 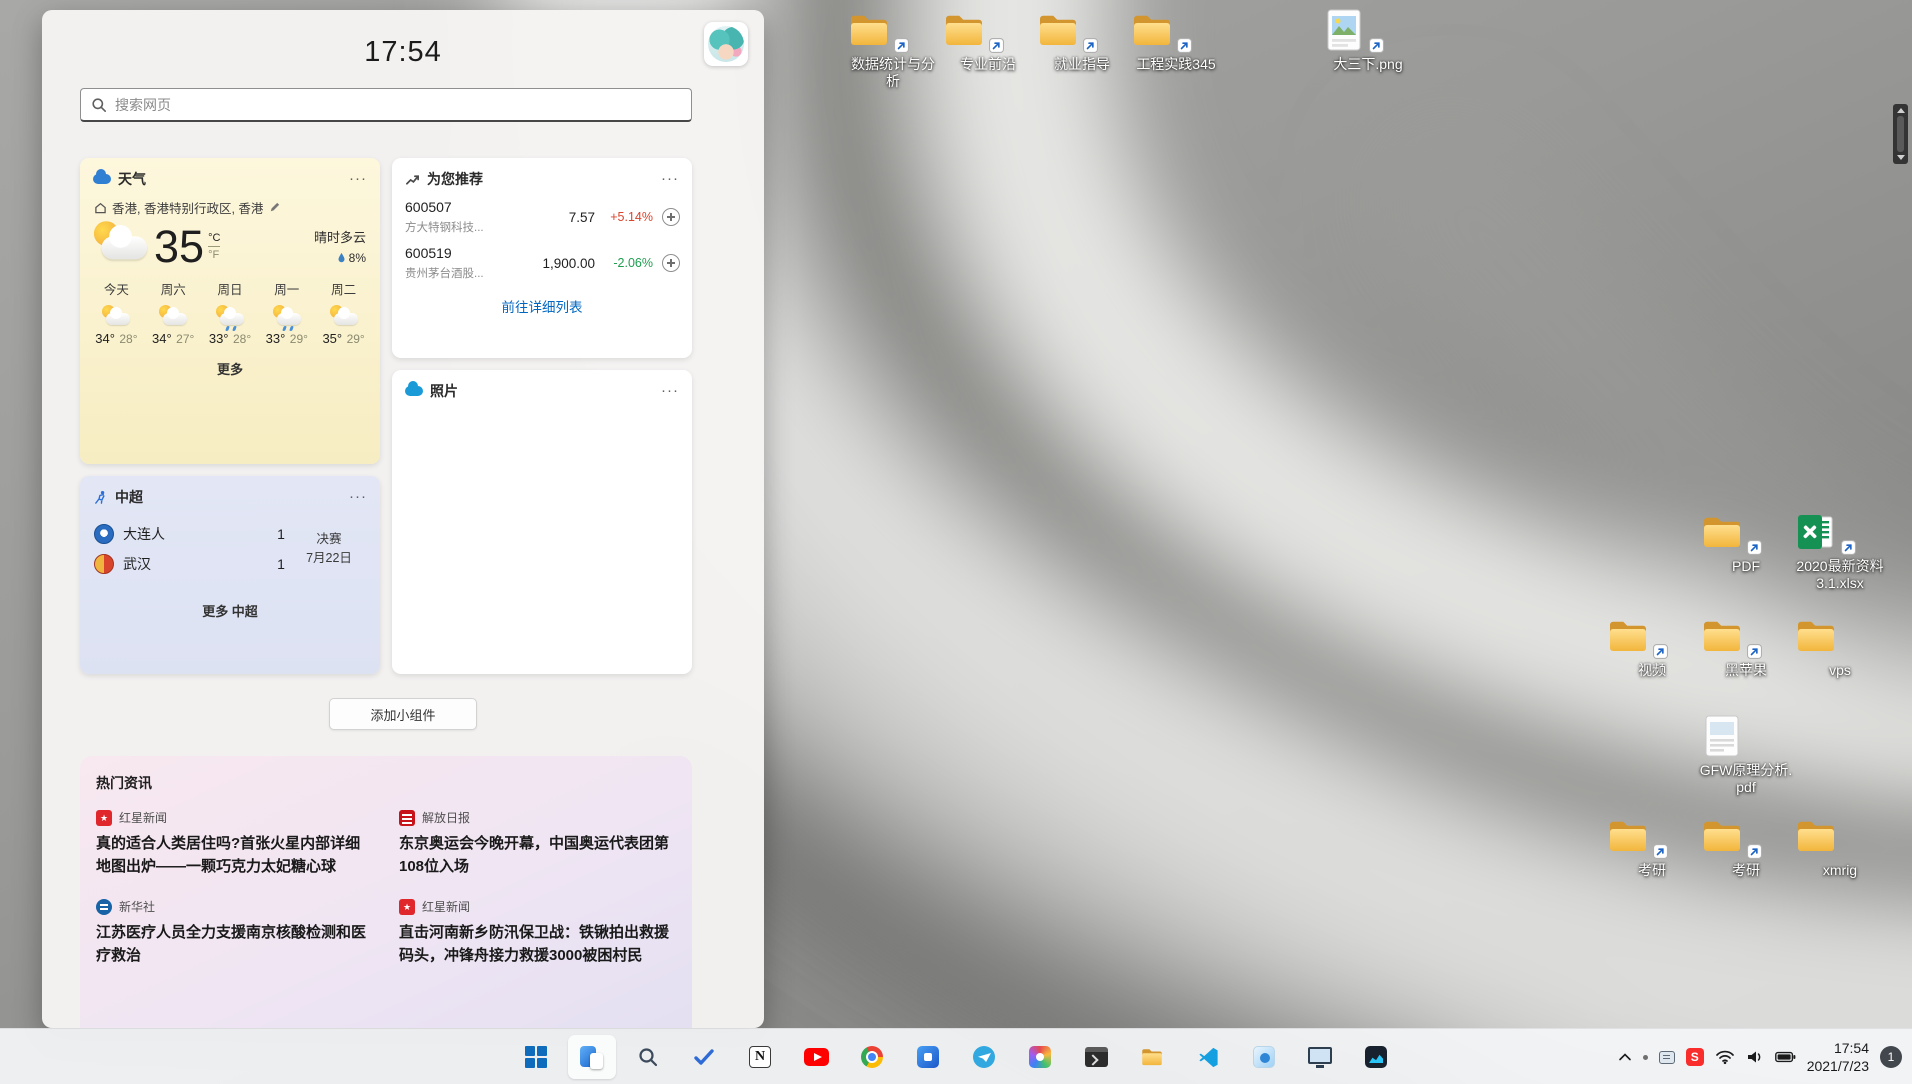 What do you see at coordinates (1746, 753) in the screenshot?
I see `desktop-icon-gfw-pdf-file: GFW原理分析.pdf` at bounding box center [1746, 753].